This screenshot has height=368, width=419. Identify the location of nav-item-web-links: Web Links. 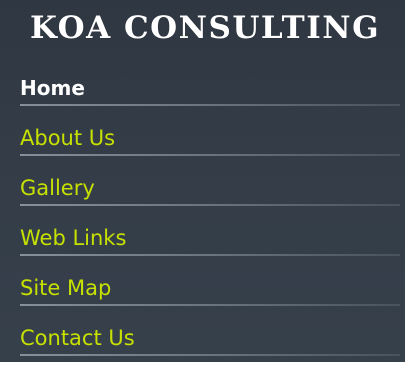
(202, 243).